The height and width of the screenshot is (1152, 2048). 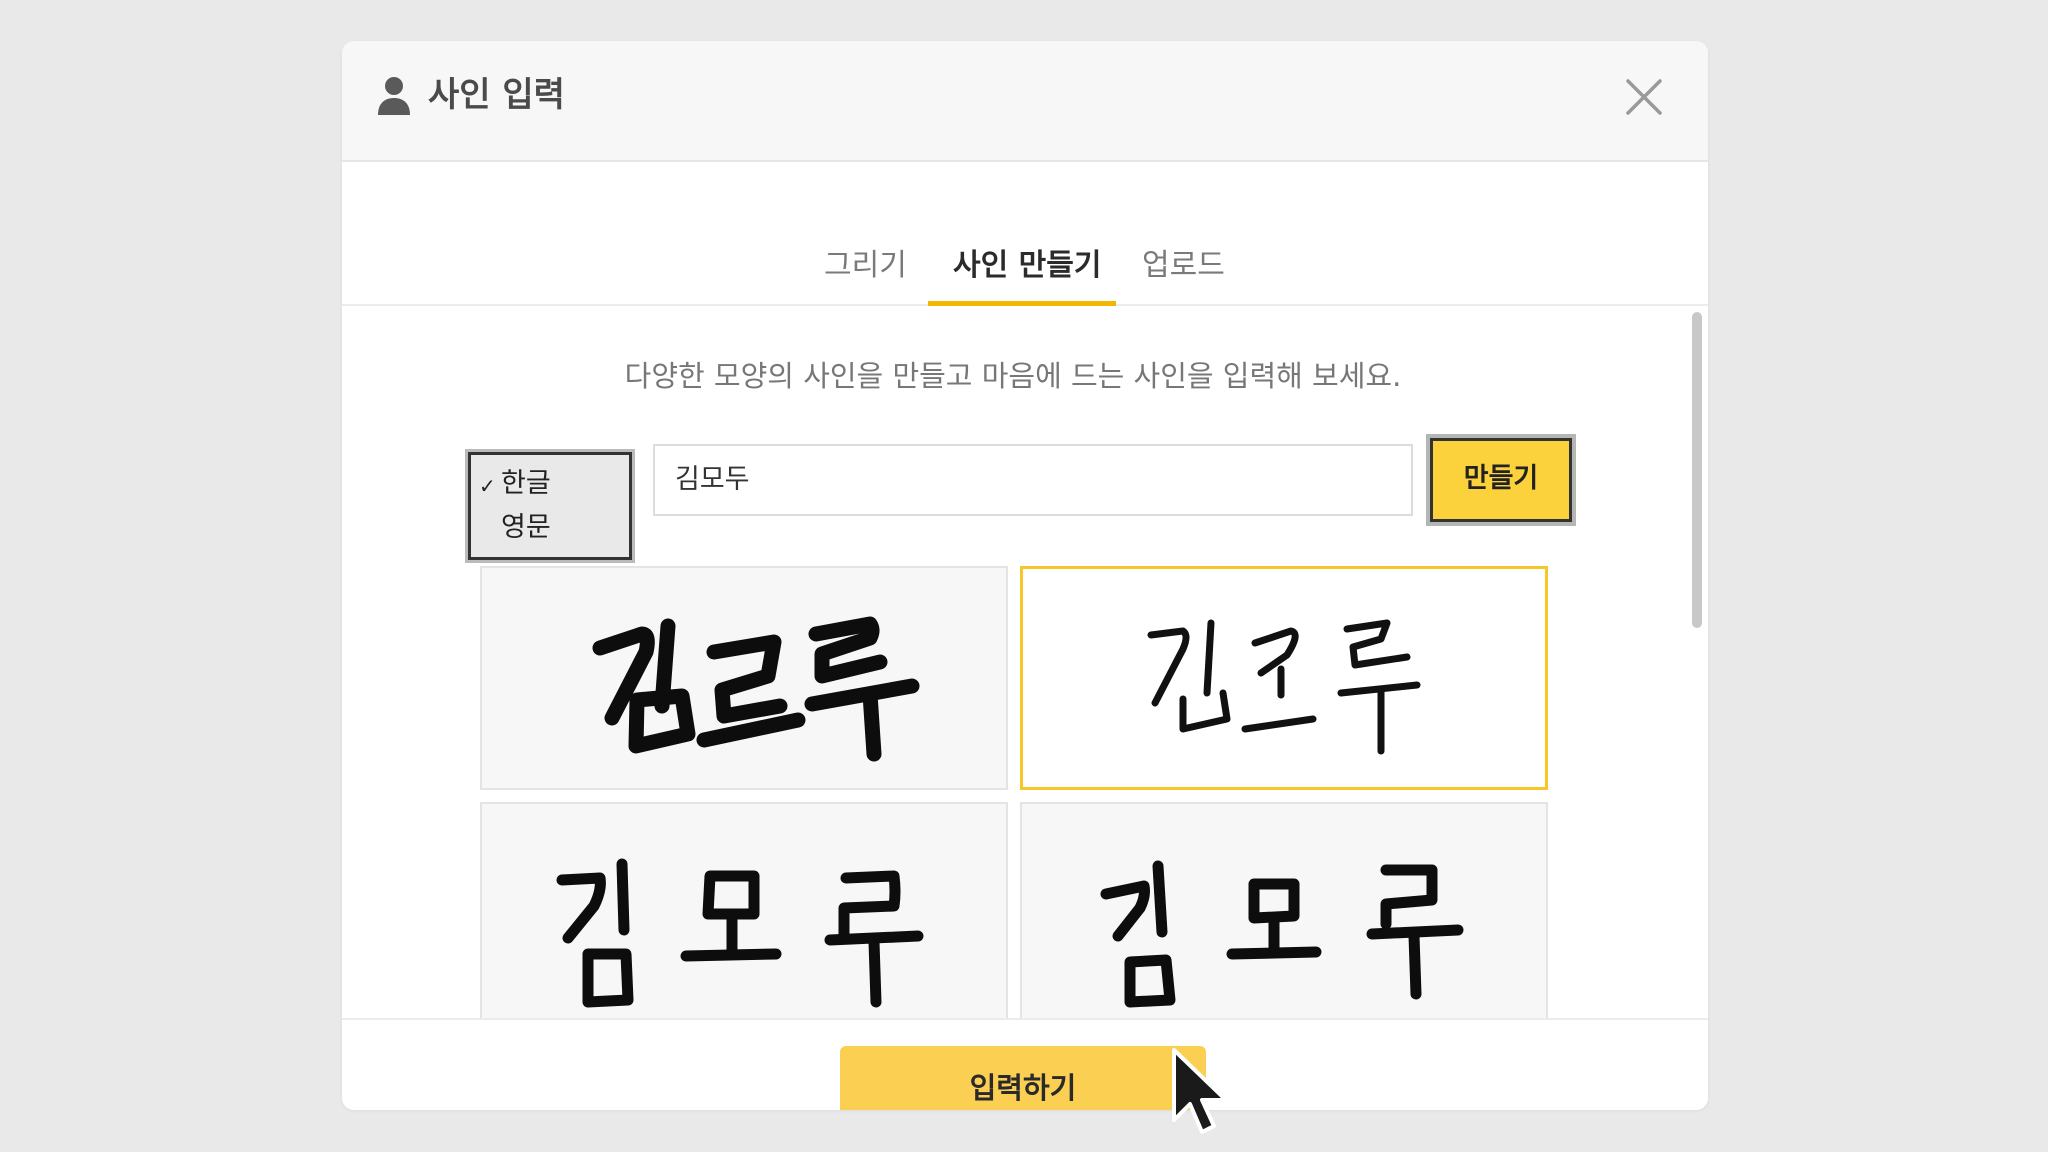 I want to click on tab-create-signature: 사인 만들기, so click(x=1027, y=274).